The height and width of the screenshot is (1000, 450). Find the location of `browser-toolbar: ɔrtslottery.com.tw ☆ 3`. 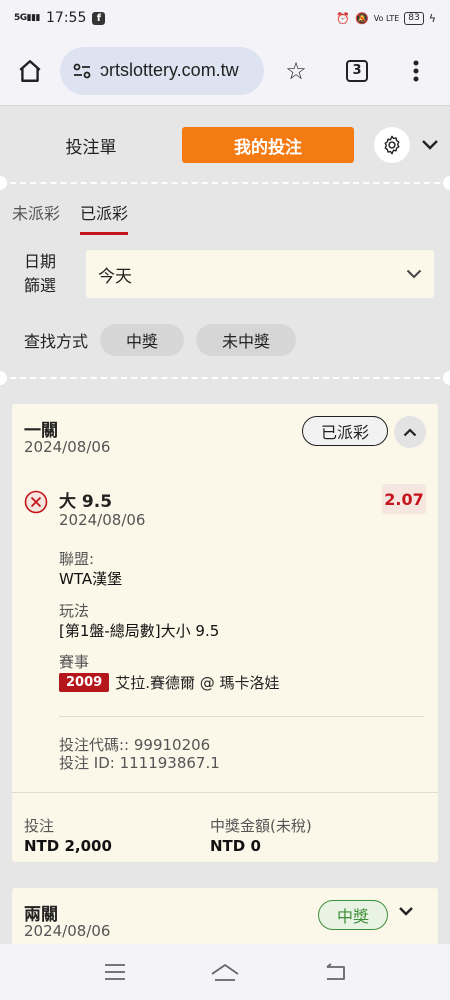

browser-toolbar: ɔrtslottery.com.tw ☆ 3 is located at coordinates (225, 71).